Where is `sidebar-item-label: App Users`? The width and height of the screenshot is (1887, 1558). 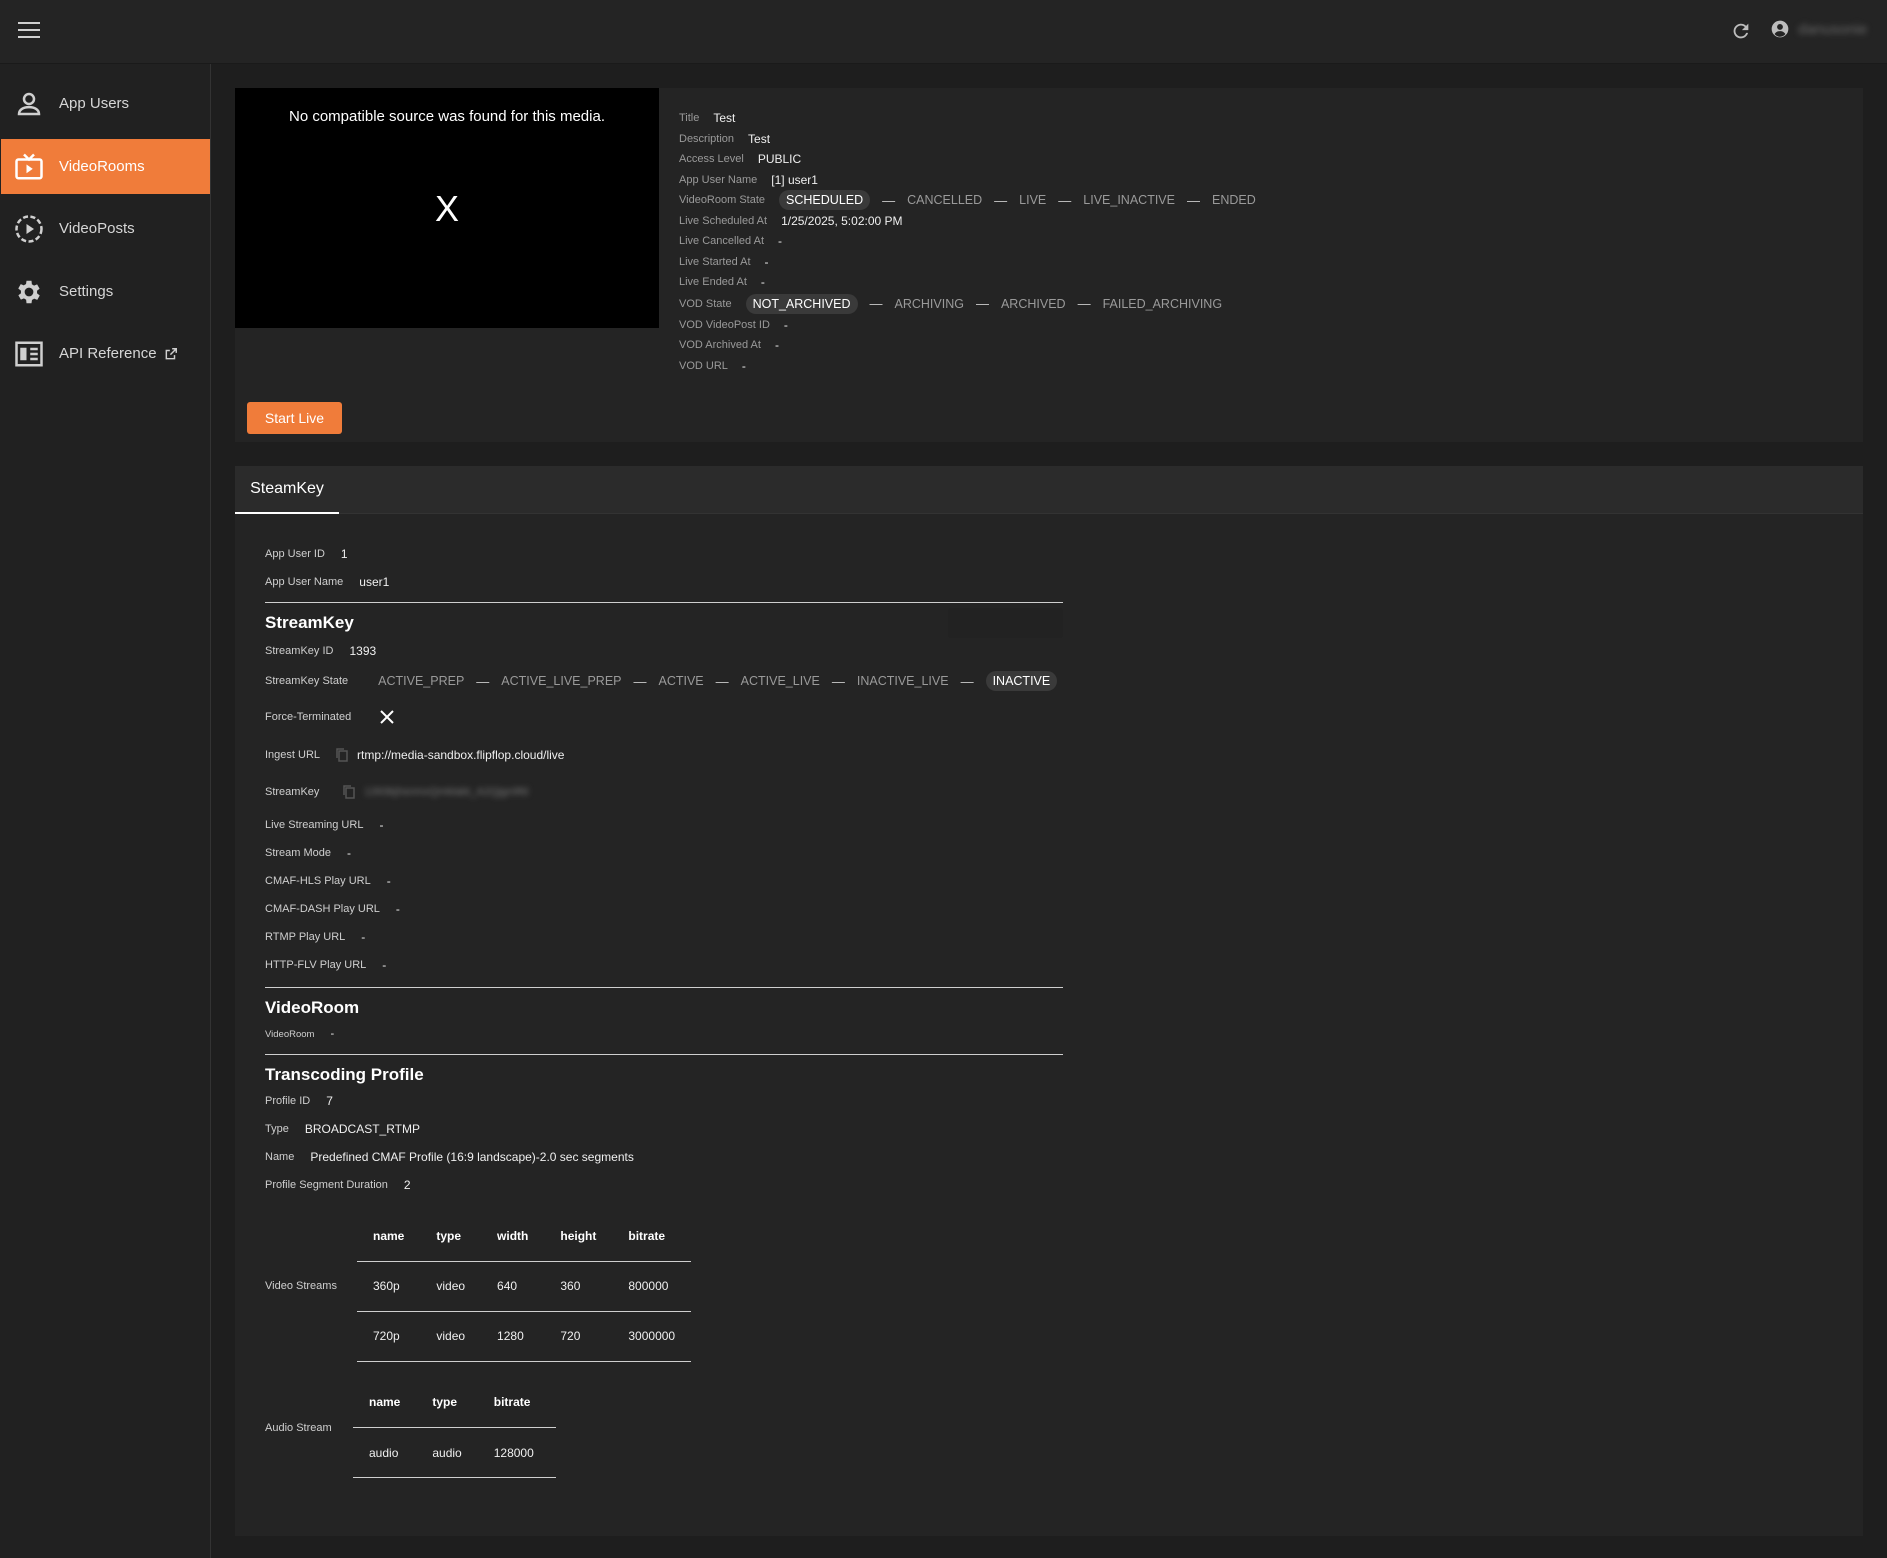 sidebar-item-label: App Users is located at coordinates (94, 103).